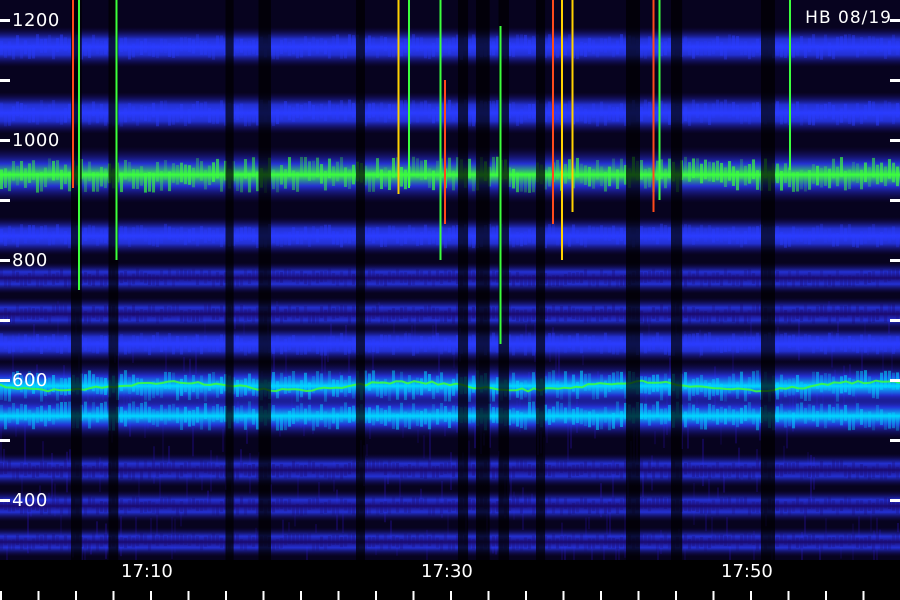 This screenshot has width=900, height=600. Describe the element at coordinates (747, 571) in the screenshot. I see `x-tick-label-1750: 17:50` at that location.